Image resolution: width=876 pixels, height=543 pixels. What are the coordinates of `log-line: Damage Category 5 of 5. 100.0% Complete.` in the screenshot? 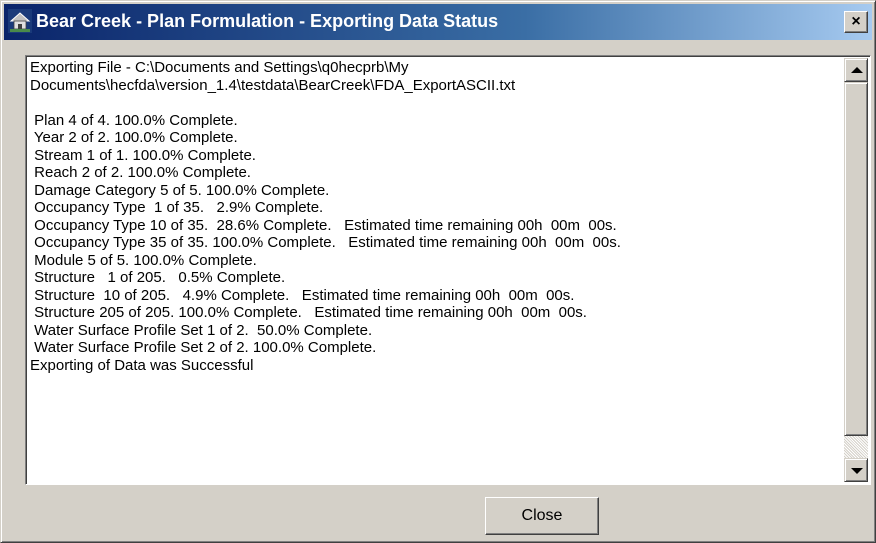 It's located at (180, 190).